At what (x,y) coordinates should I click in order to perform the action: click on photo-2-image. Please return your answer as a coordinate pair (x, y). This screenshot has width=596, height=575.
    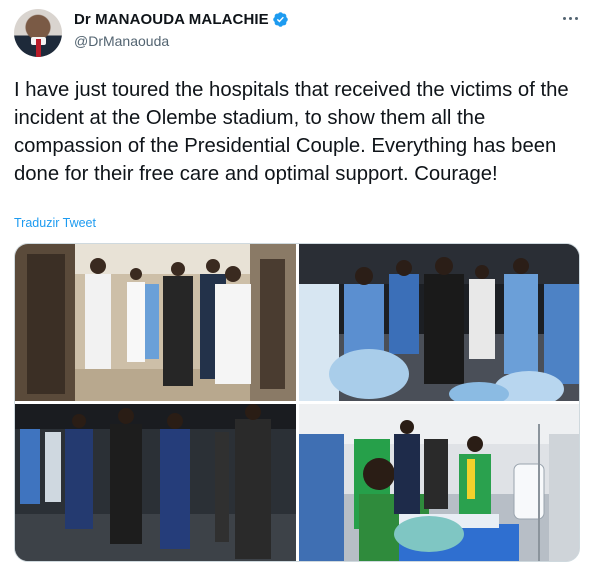
    Looking at the image, I should click on (439, 322).